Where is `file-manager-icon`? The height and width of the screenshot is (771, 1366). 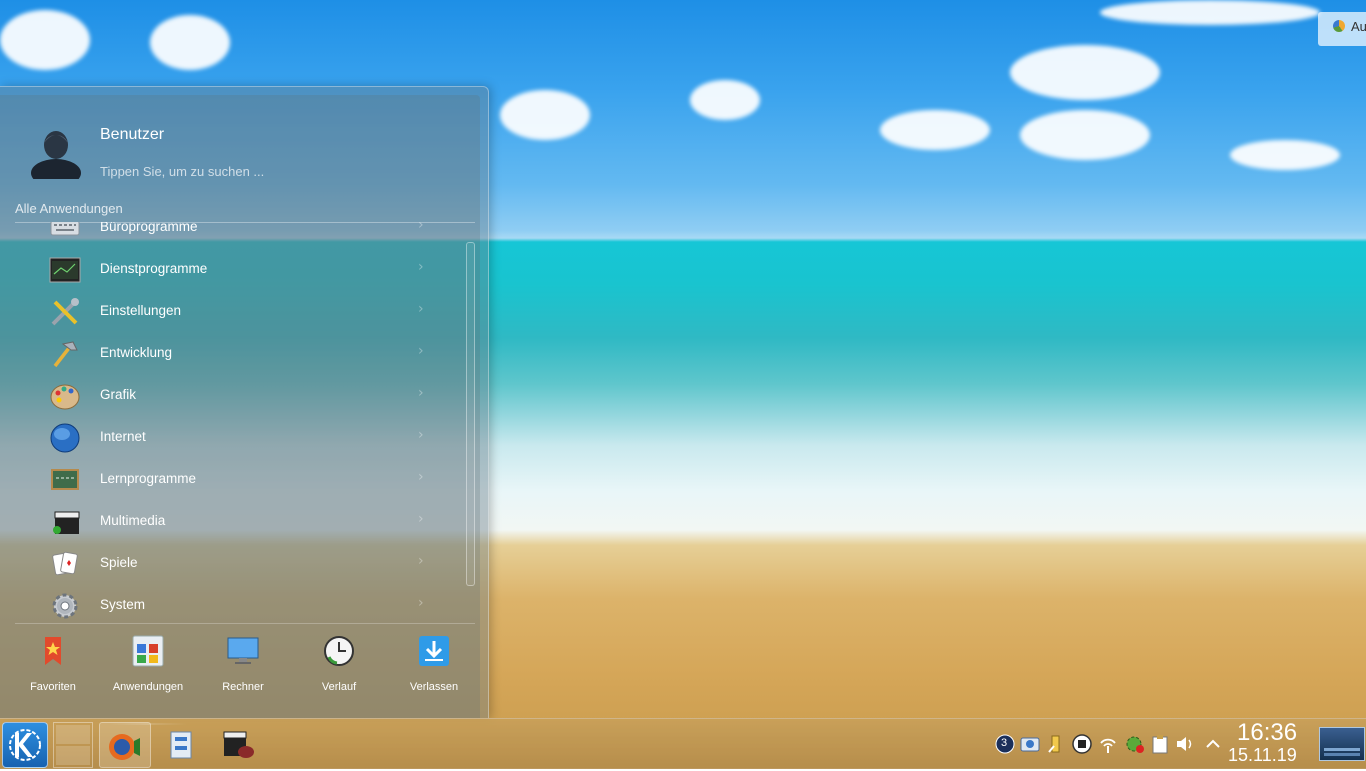
file-manager-icon is located at coordinates (181, 745).